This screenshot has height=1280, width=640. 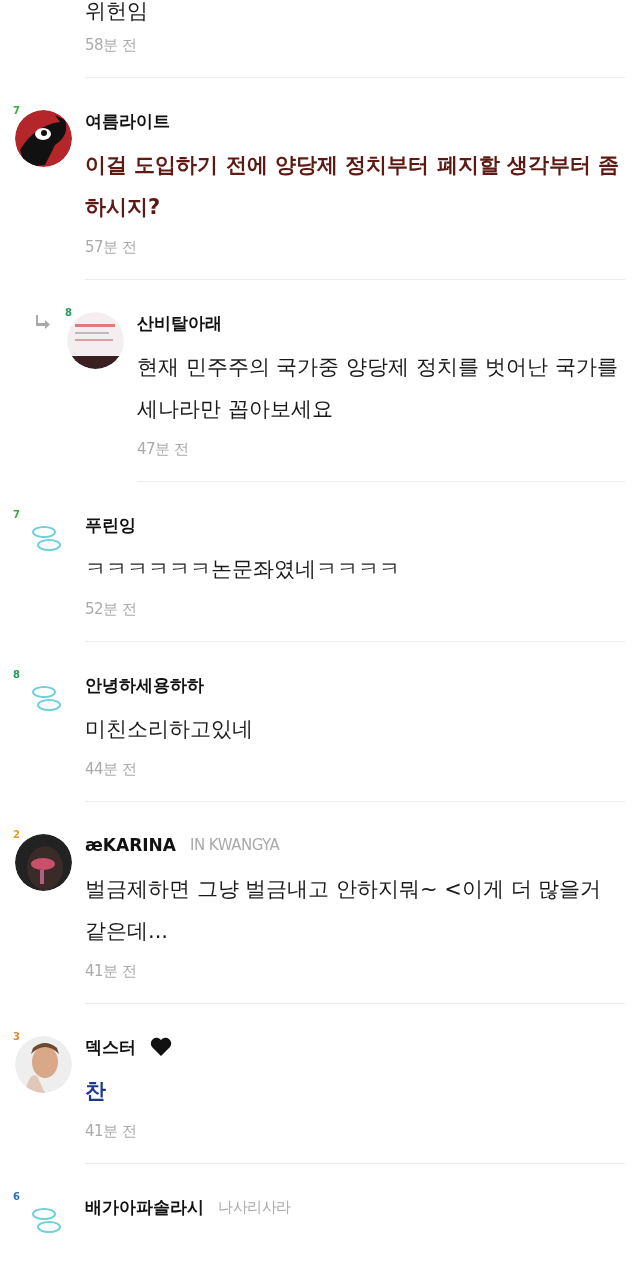 What do you see at coordinates (111, 769) in the screenshot?
I see `comment-time: 44분 전` at bounding box center [111, 769].